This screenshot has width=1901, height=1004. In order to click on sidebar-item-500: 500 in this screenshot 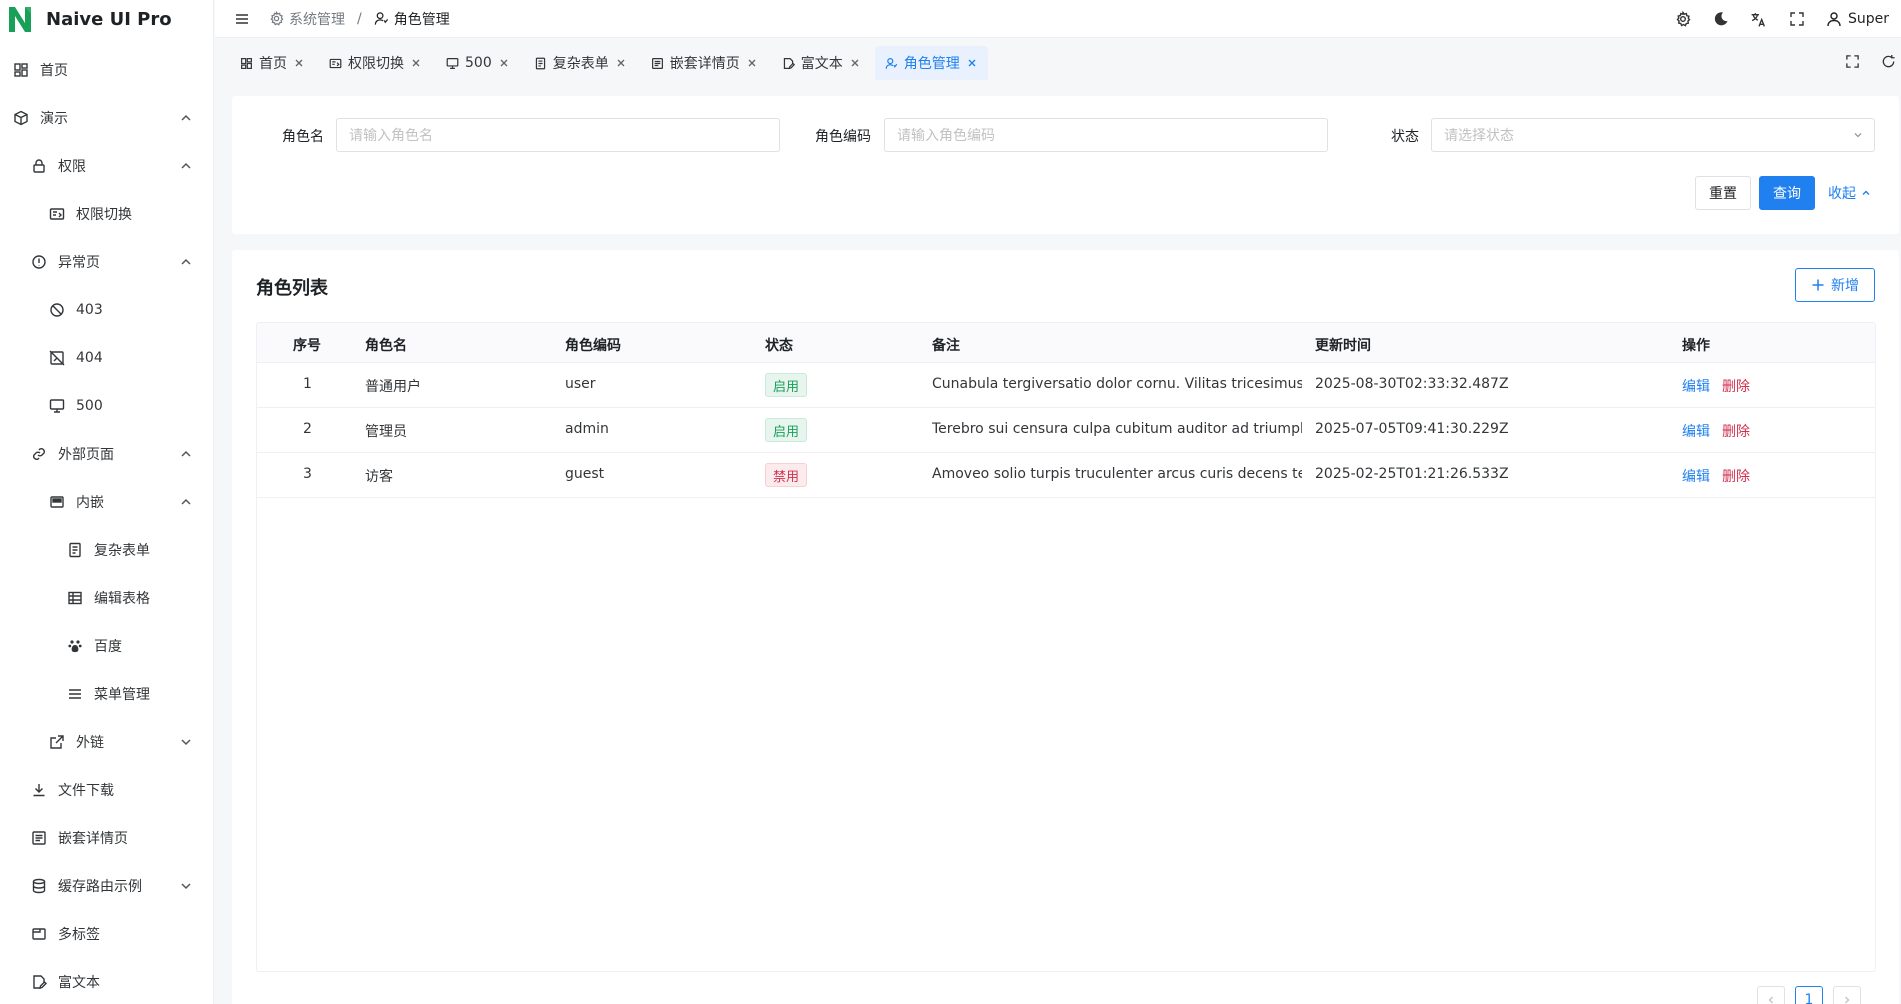, I will do `click(106, 406)`.